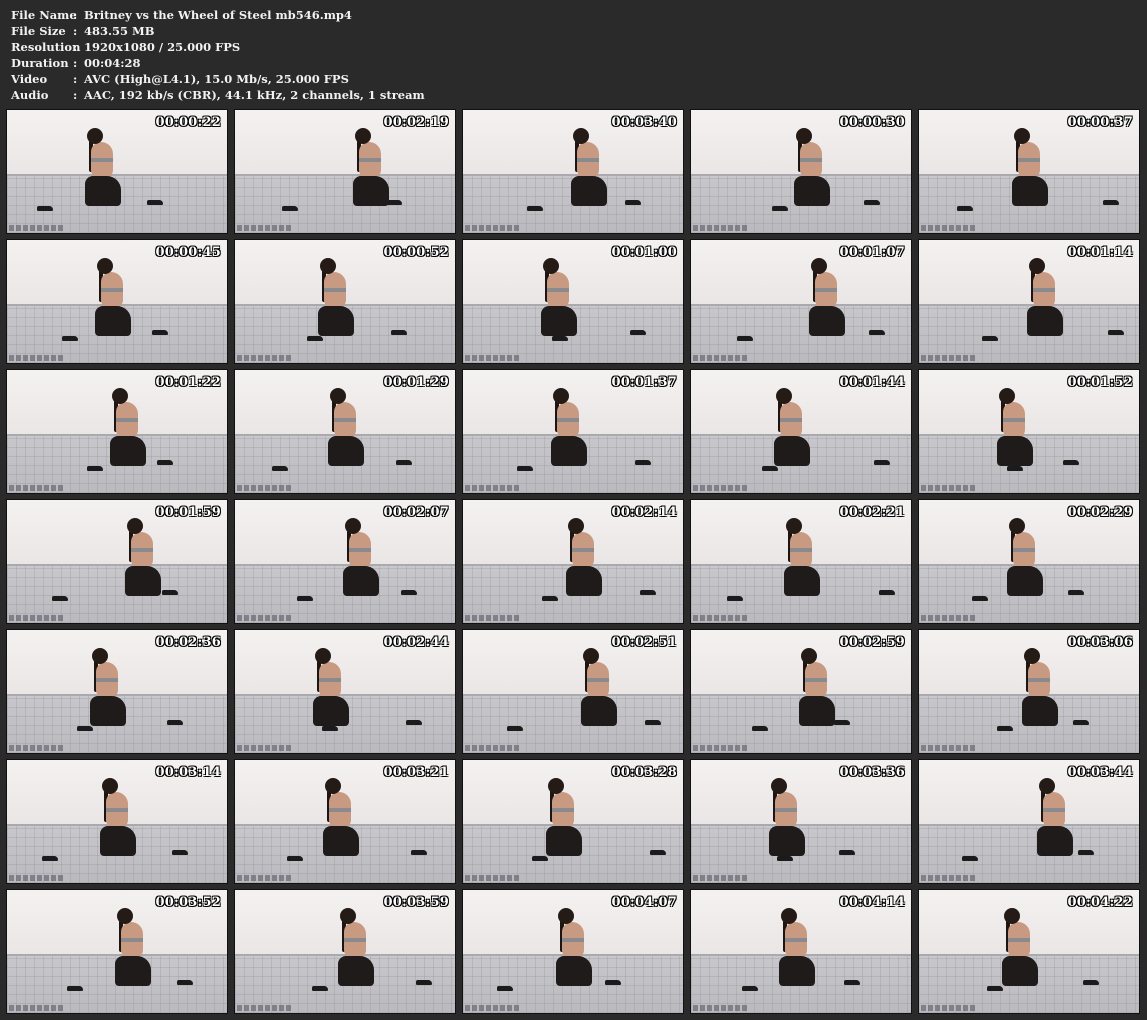 The image size is (1147, 1020). Describe the element at coordinates (801, 431) in the screenshot. I see `video-thumbnail: 00:01:44` at that location.